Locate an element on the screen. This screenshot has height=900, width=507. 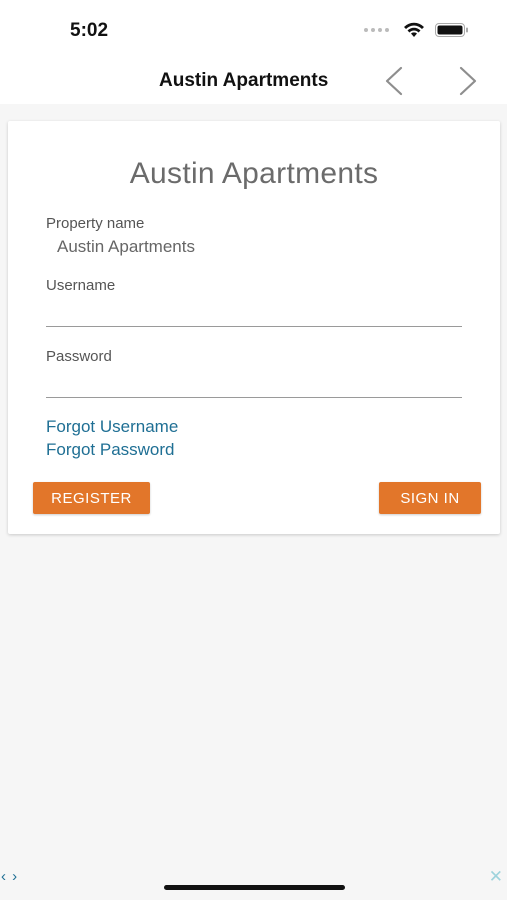
signal-icon is located at coordinates (376, 30).